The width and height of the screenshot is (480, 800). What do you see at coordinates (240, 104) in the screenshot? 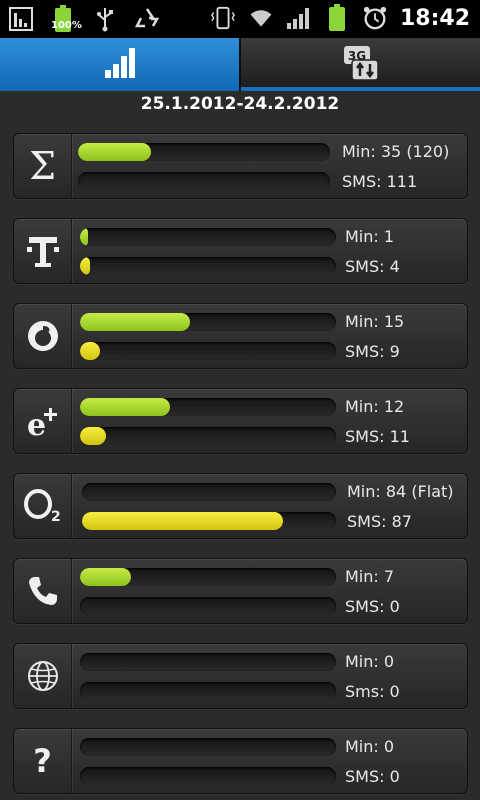
I see `date-range: 25.1.2012-24.2.2012` at bounding box center [240, 104].